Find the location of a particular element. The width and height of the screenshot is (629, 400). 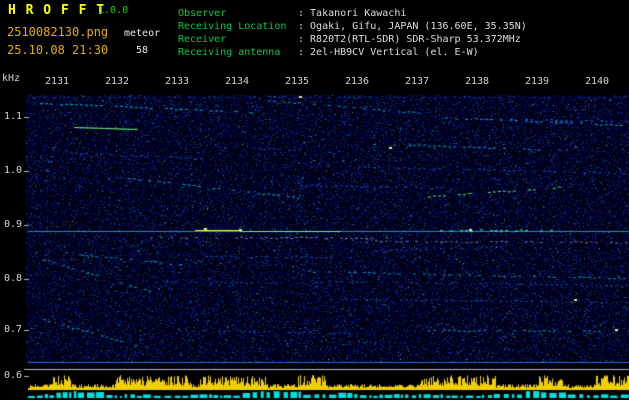

info-value: : 2el-HB9CV Vertical (el. E-W) is located at coordinates (388, 52).